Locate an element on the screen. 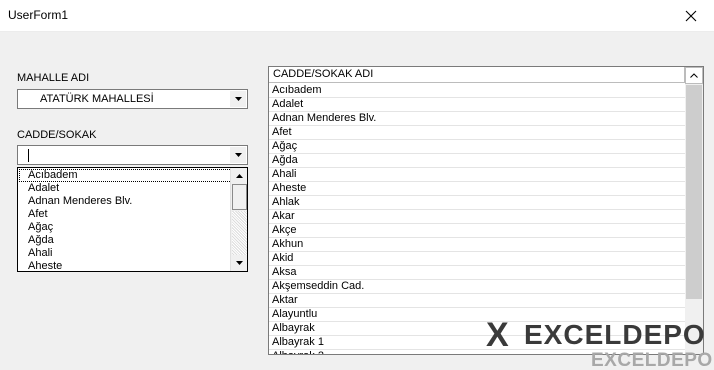  dropdown-item: Ahali is located at coordinates (40, 253).